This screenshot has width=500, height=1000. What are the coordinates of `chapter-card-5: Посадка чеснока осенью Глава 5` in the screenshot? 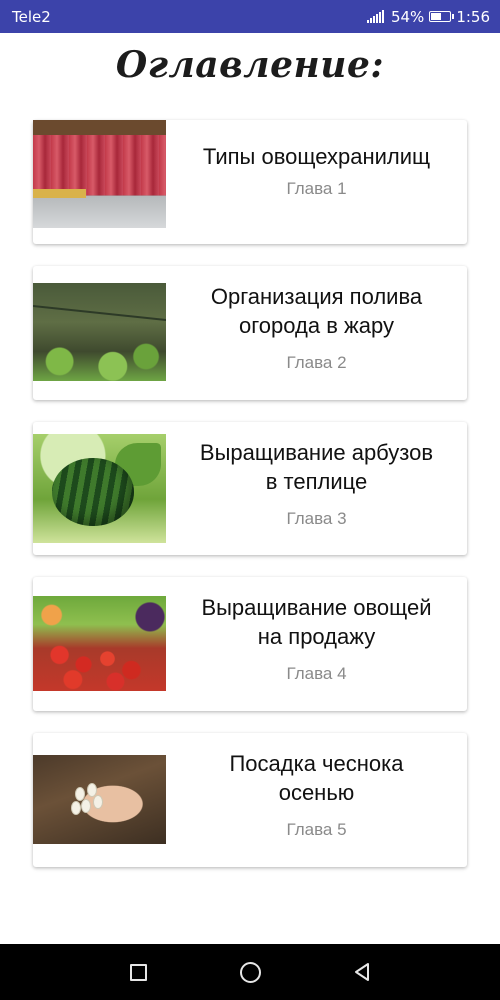 It's located at (250, 800).